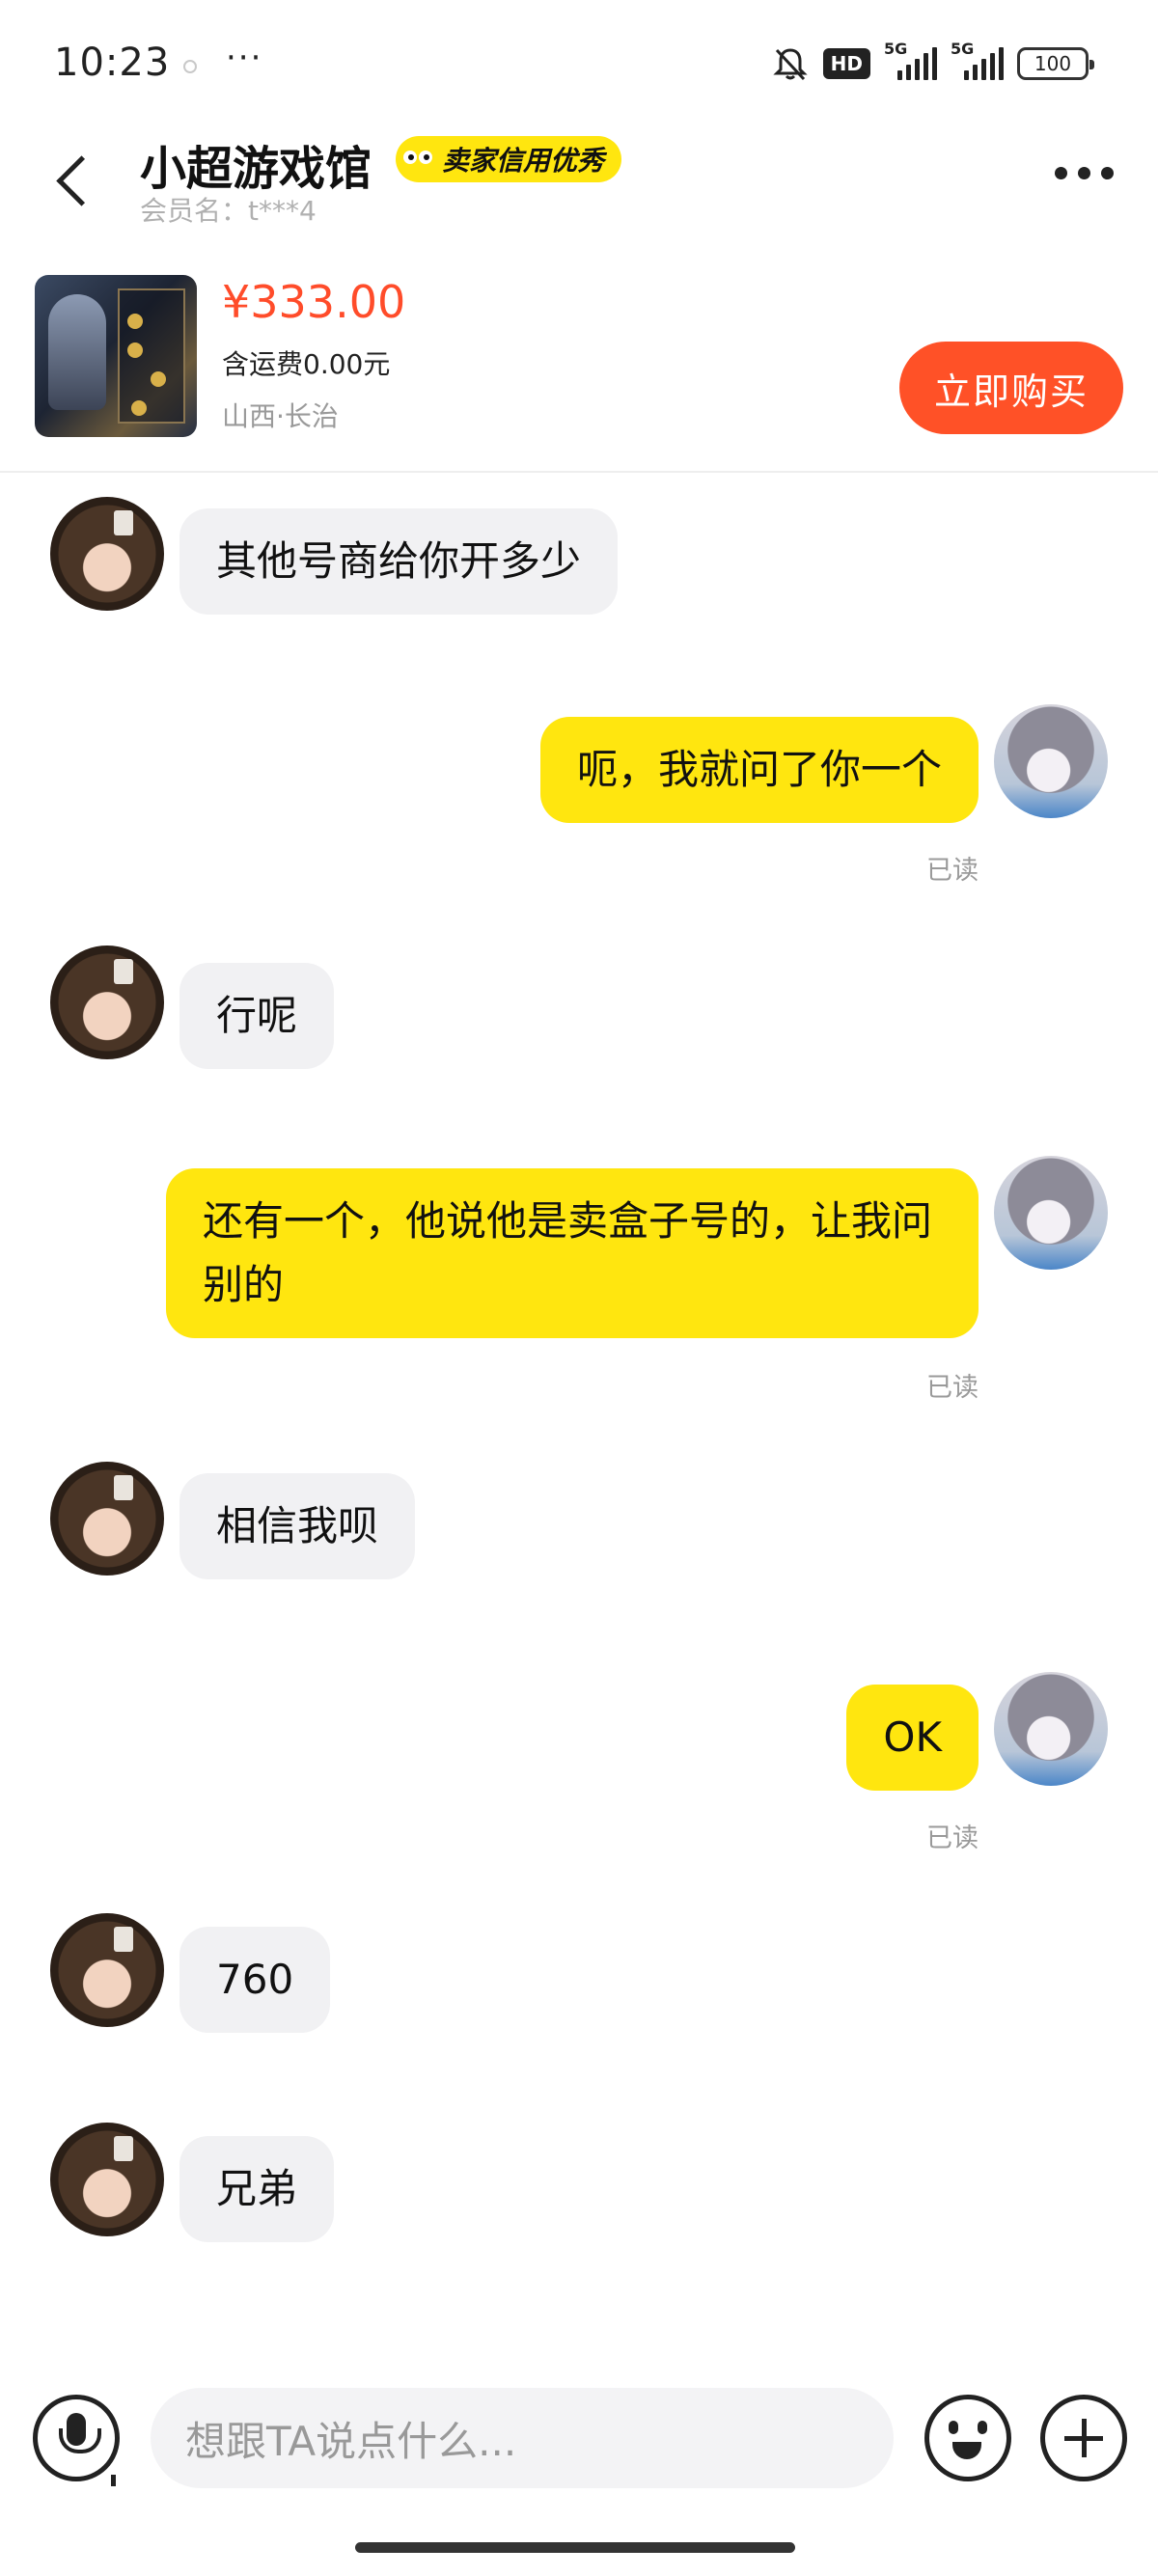 This screenshot has height=2576, width=1158. What do you see at coordinates (579, 63) in the screenshot?
I see `status-bar: 10:23 ··· HD 5G 5G 100` at bounding box center [579, 63].